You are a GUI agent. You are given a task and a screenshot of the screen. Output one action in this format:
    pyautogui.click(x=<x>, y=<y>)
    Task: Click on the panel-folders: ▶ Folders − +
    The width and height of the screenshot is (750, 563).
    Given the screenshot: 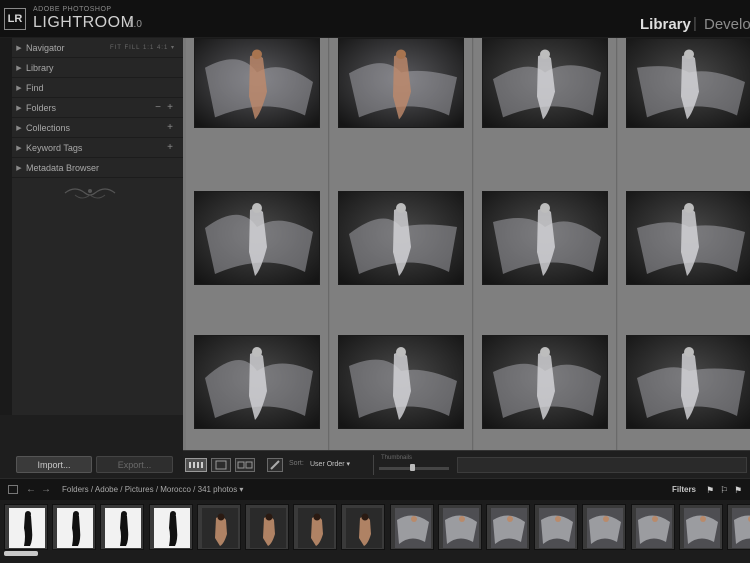 What is the action you would take?
    pyautogui.click(x=97, y=108)
    